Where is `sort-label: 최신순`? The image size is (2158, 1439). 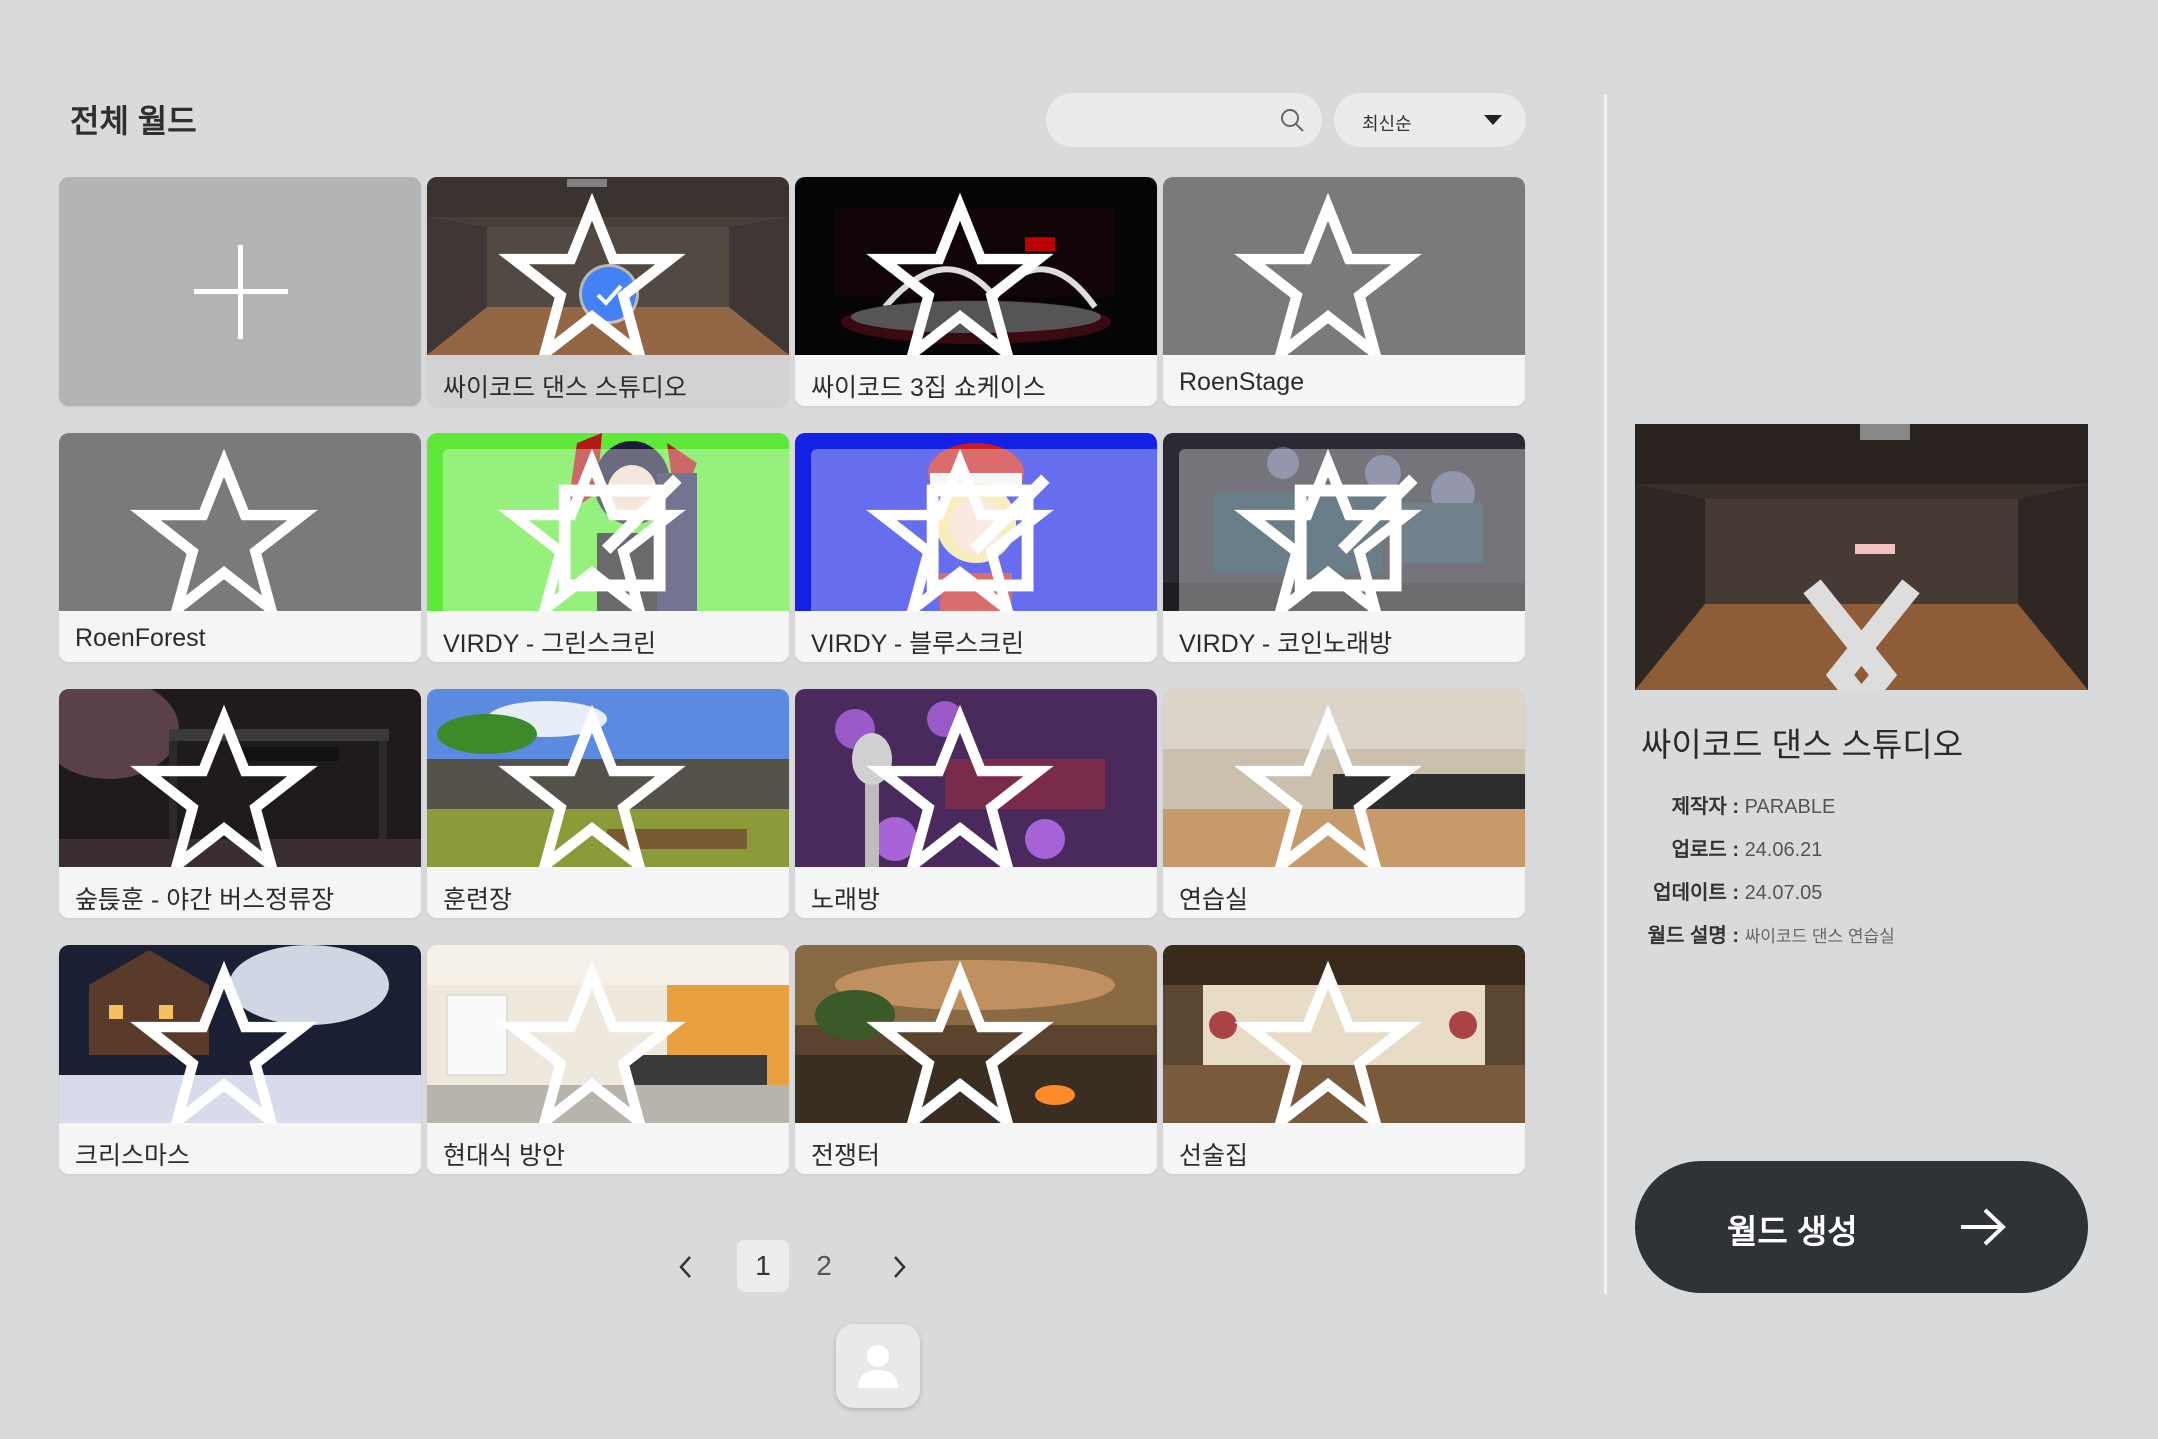
sort-label: 최신순 is located at coordinates (1387, 124).